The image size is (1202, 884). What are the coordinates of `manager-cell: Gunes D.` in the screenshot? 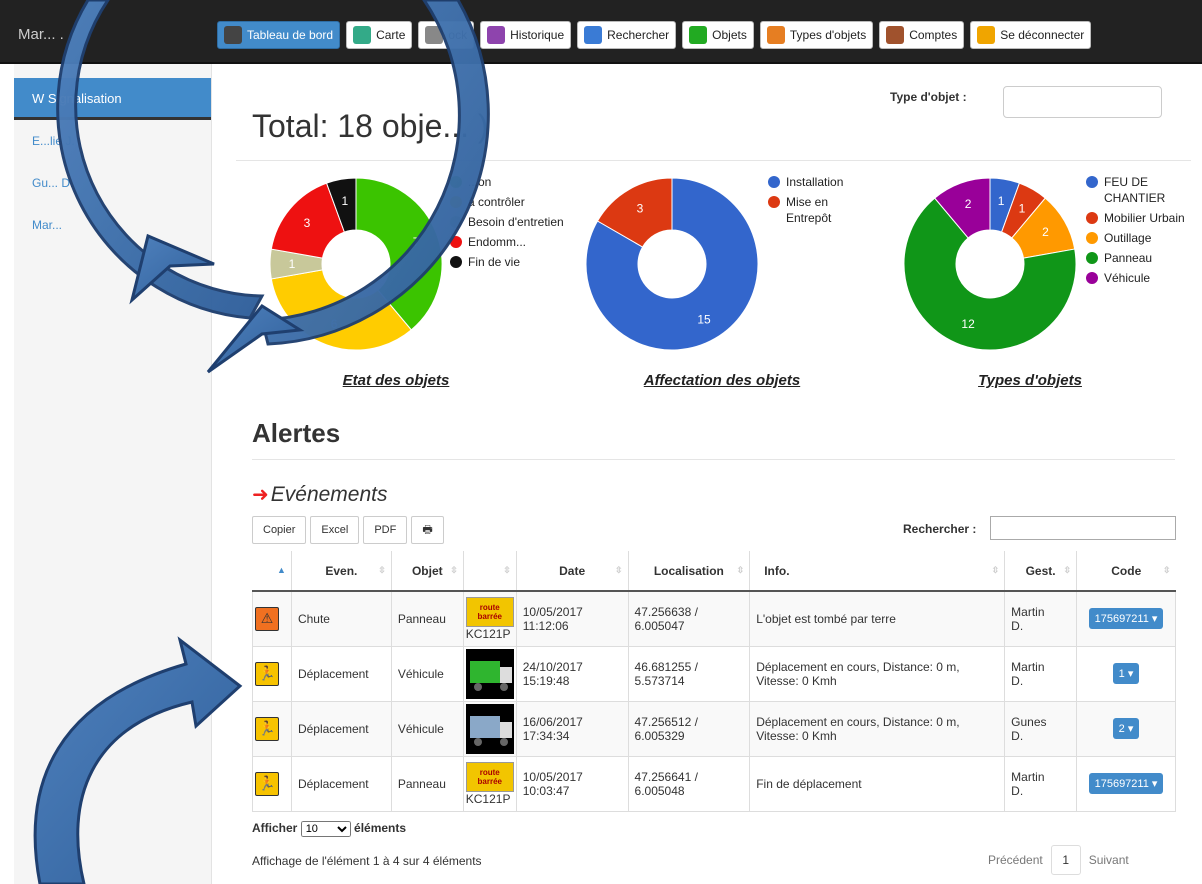 It's located at (1041, 728).